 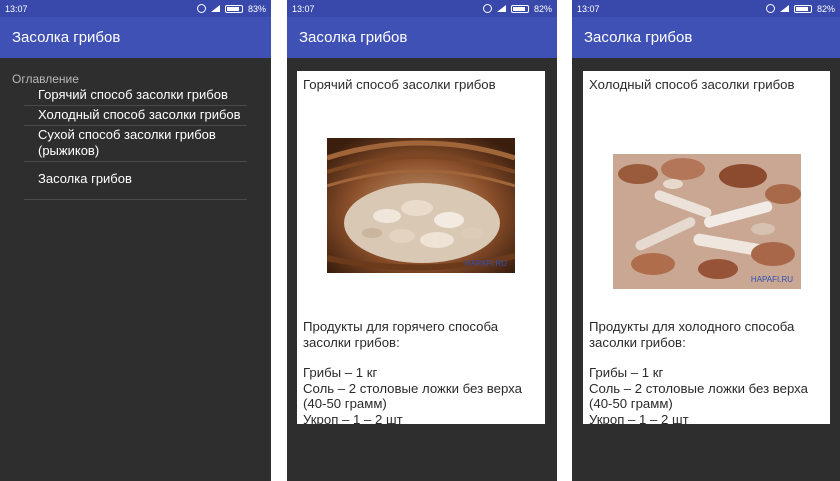 I want to click on toc-item-cold: Холодный способ засолки грибов, so click(x=135, y=116).